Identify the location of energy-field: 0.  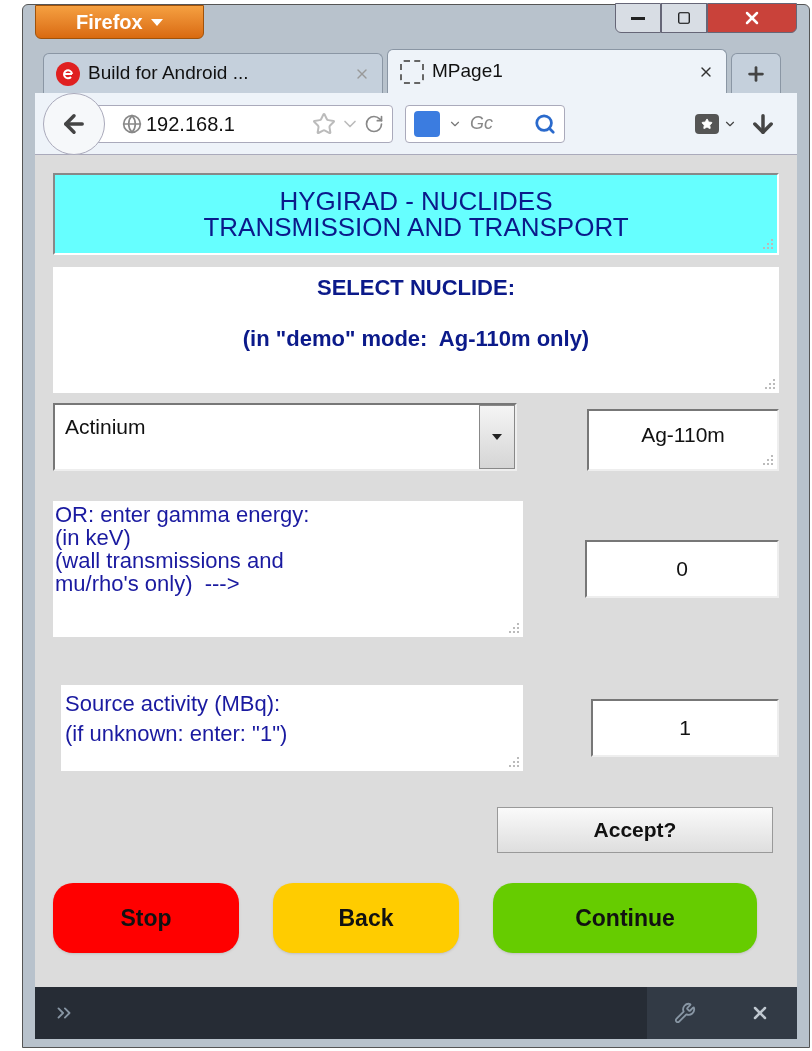
(682, 569).